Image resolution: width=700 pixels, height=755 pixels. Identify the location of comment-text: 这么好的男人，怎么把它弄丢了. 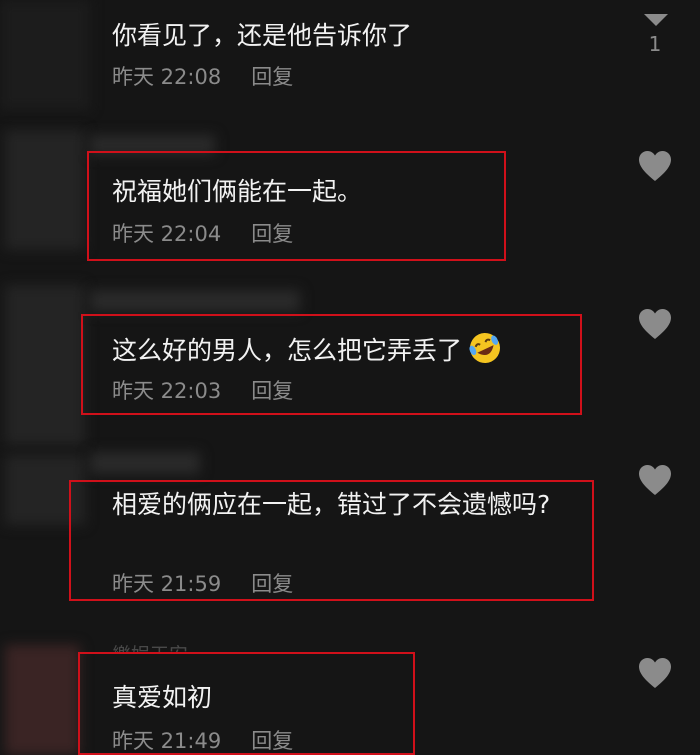
(342, 350).